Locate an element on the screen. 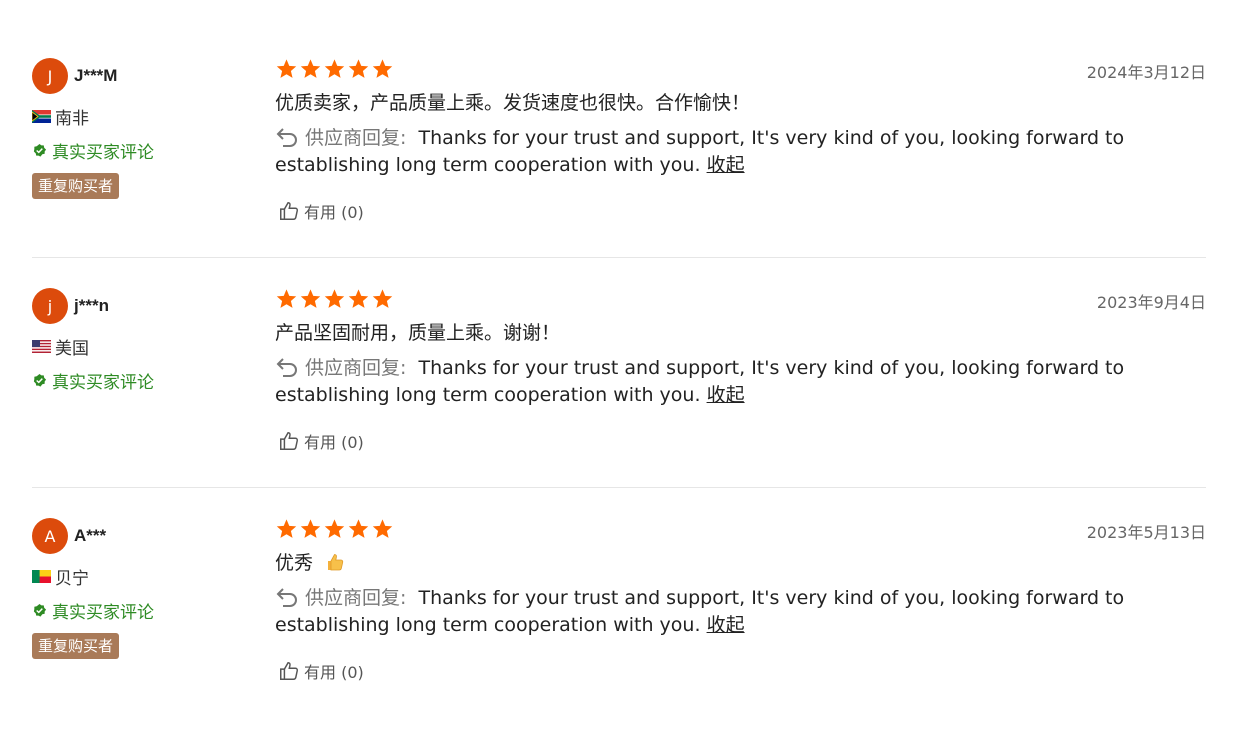  buyer-country: 贝宁 is located at coordinates (147, 576).